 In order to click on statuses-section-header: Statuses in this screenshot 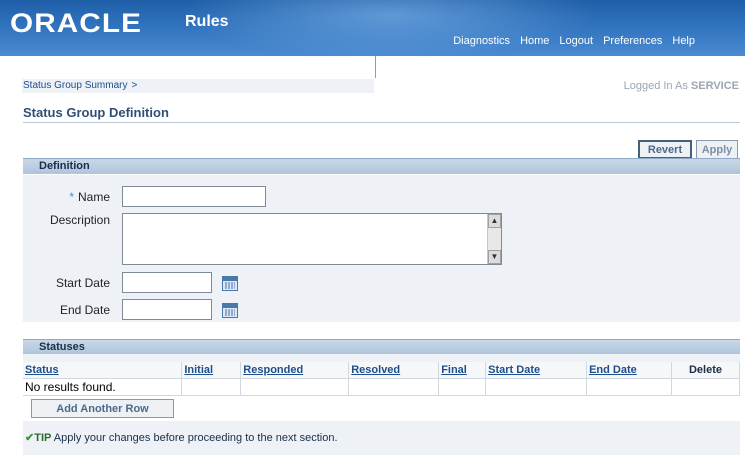, I will do `click(381, 347)`.